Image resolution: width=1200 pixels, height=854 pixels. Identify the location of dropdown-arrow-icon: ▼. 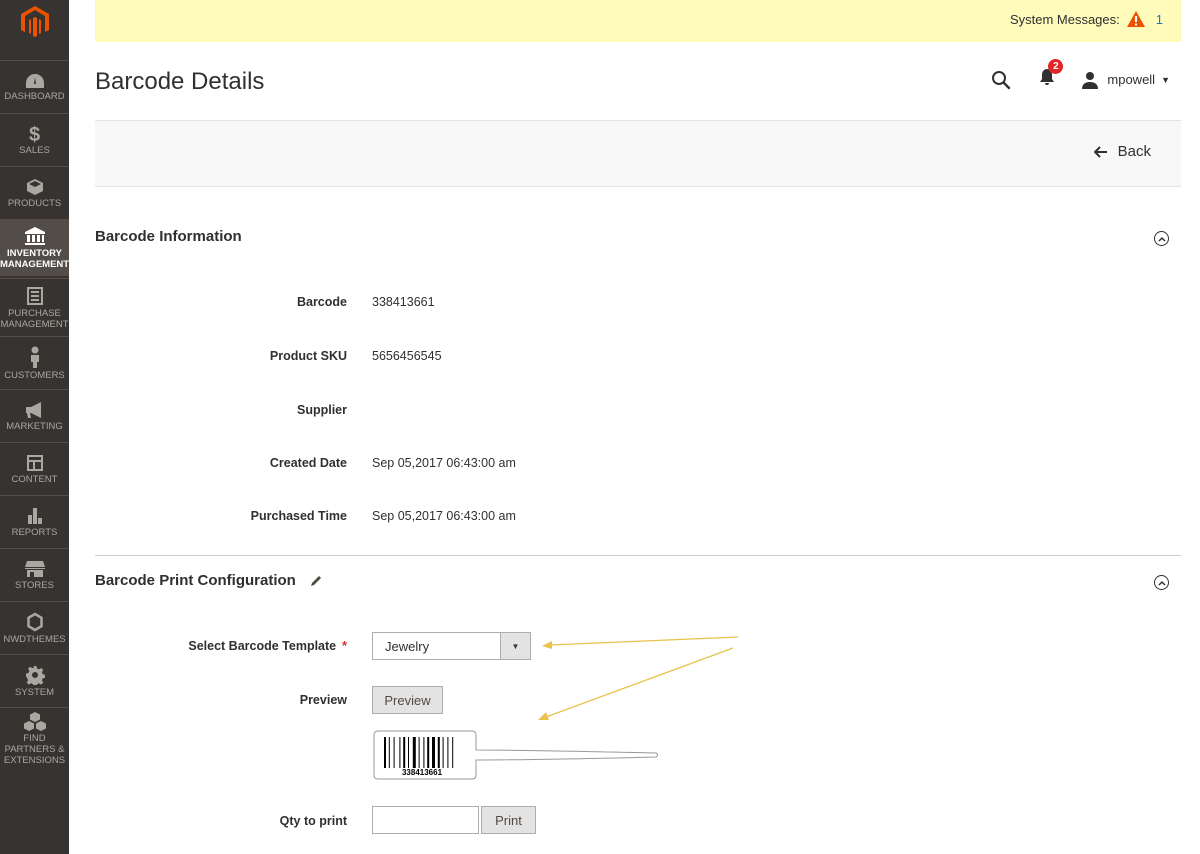
(515, 646).